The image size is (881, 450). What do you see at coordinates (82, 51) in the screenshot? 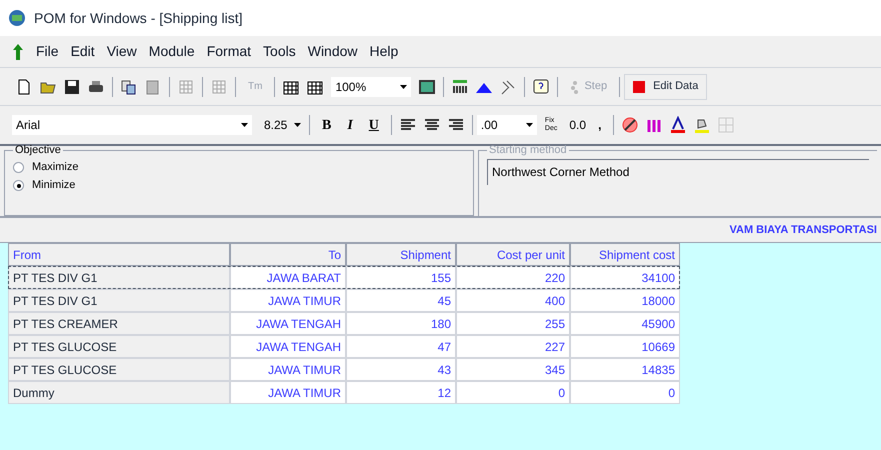
I see `menu-item: Edit` at bounding box center [82, 51].